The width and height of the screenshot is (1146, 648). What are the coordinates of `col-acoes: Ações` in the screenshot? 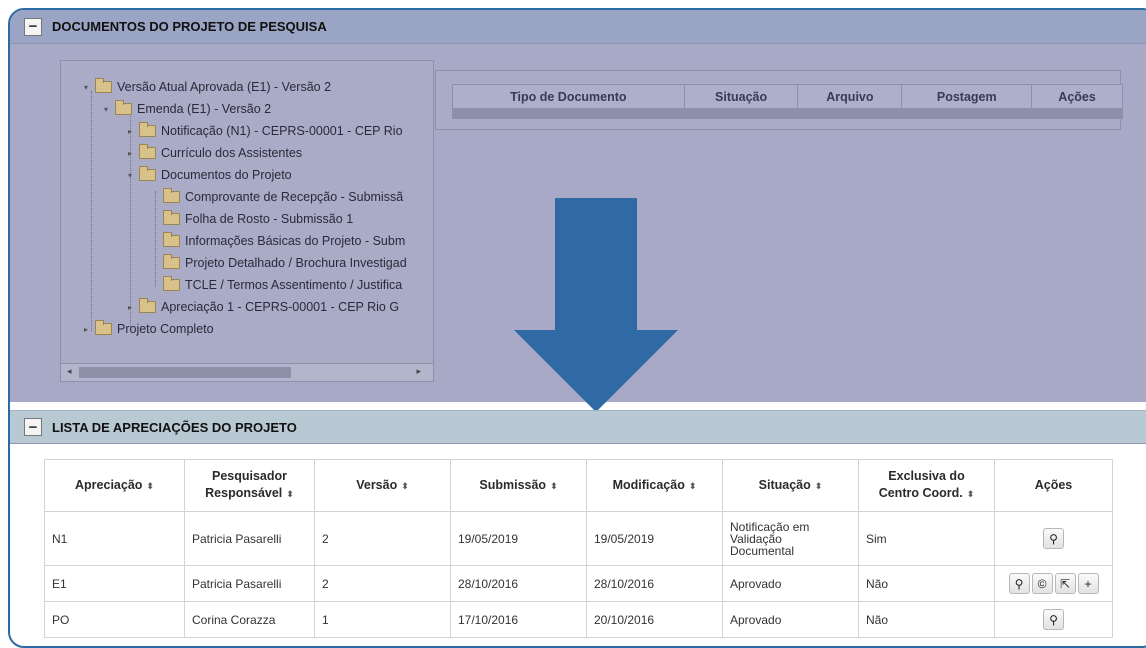 It's located at (1077, 96).